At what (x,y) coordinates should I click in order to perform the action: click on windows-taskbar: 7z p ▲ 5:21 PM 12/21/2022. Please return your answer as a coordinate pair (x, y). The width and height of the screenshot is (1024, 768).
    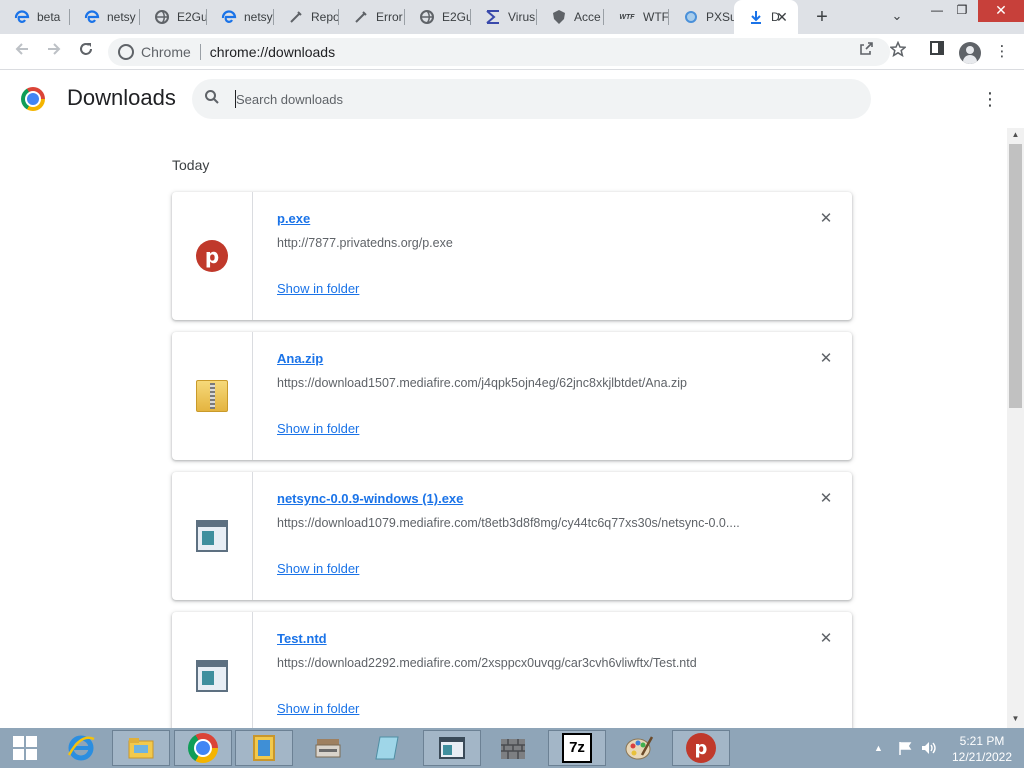
    Looking at the image, I should click on (512, 748).